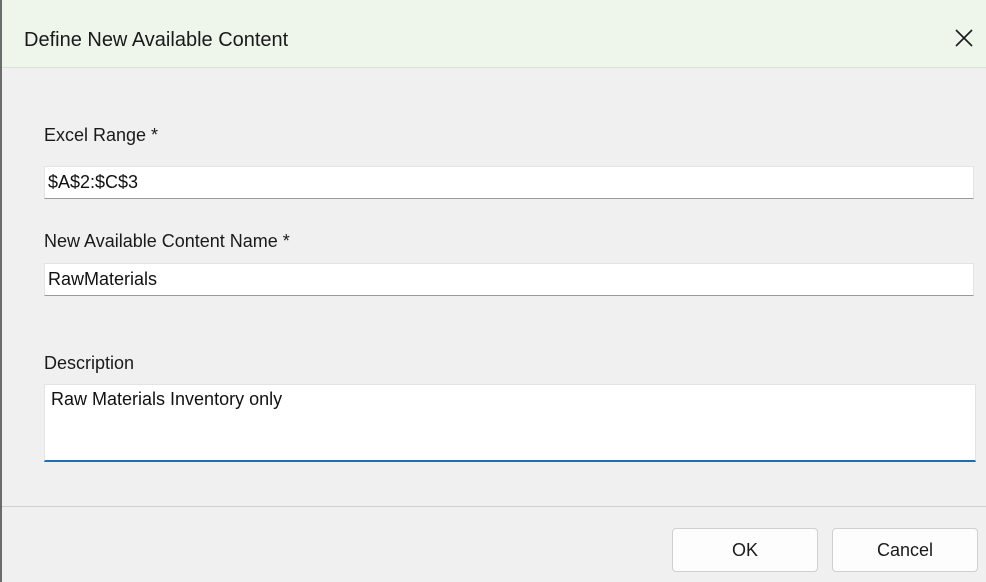 This screenshot has width=986, height=582. What do you see at coordinates (745, 550) in the screenshot?
I see `ok-button: OK` at bounding box center [745, 550].